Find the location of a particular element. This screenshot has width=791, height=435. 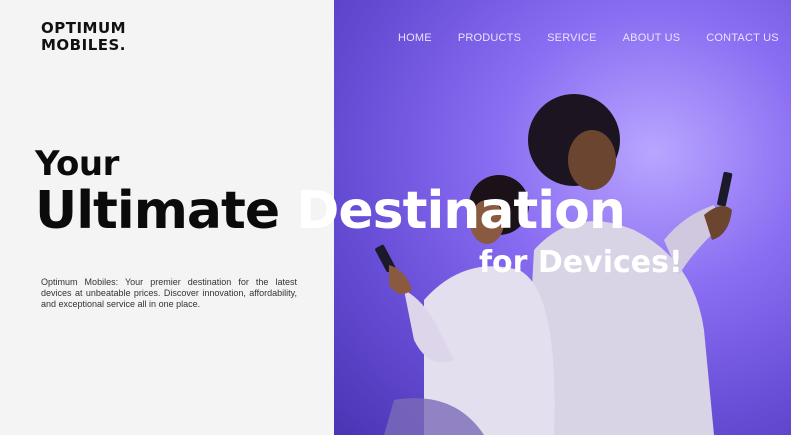

nav-products: PRODUCTS is located at coordinates (489, 38).